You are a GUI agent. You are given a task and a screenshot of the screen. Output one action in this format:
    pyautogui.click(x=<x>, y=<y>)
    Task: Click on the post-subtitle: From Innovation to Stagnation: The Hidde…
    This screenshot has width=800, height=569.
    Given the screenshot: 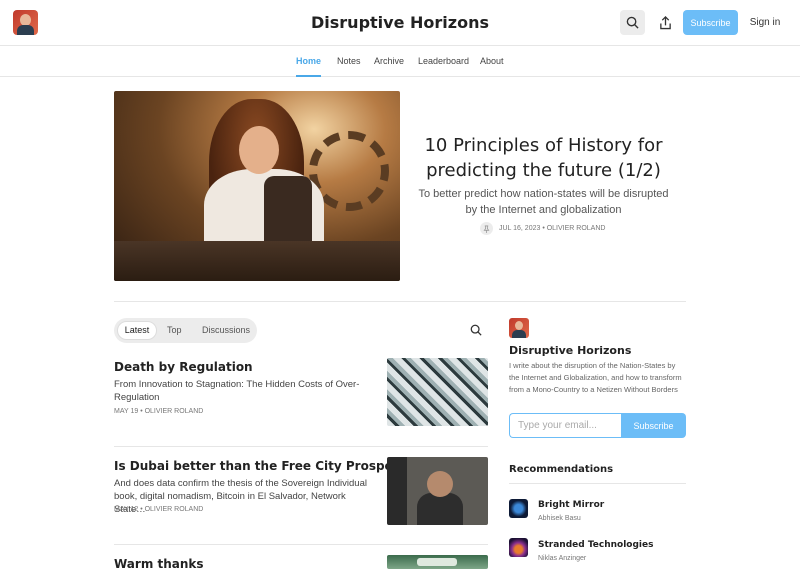 What is the action you would take?
    pyautogui.click(x=237, y=391)
    